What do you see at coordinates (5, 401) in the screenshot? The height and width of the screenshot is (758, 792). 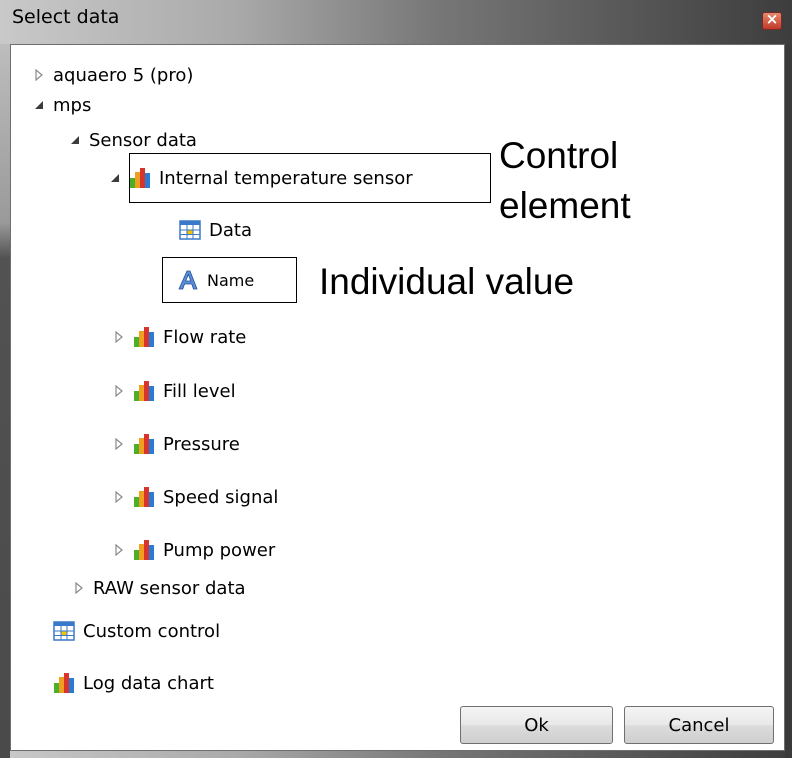 I see `window-left-border` at bounding box center [5, 401].